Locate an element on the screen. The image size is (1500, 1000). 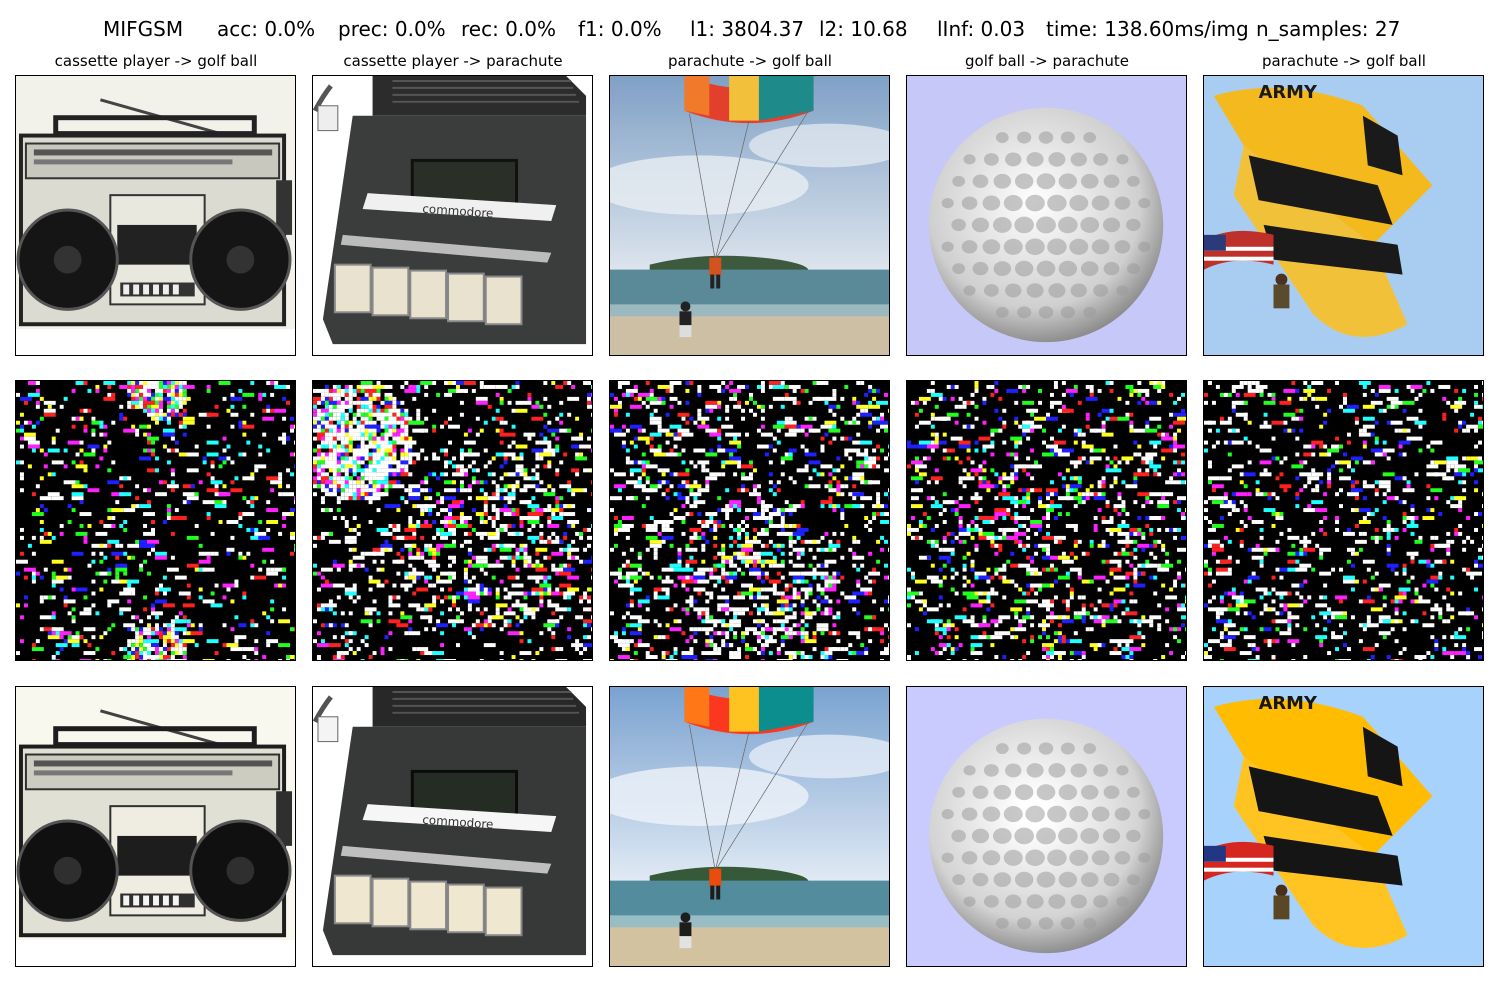
original-image-golf-ball is located at coordinates (1046, 215).